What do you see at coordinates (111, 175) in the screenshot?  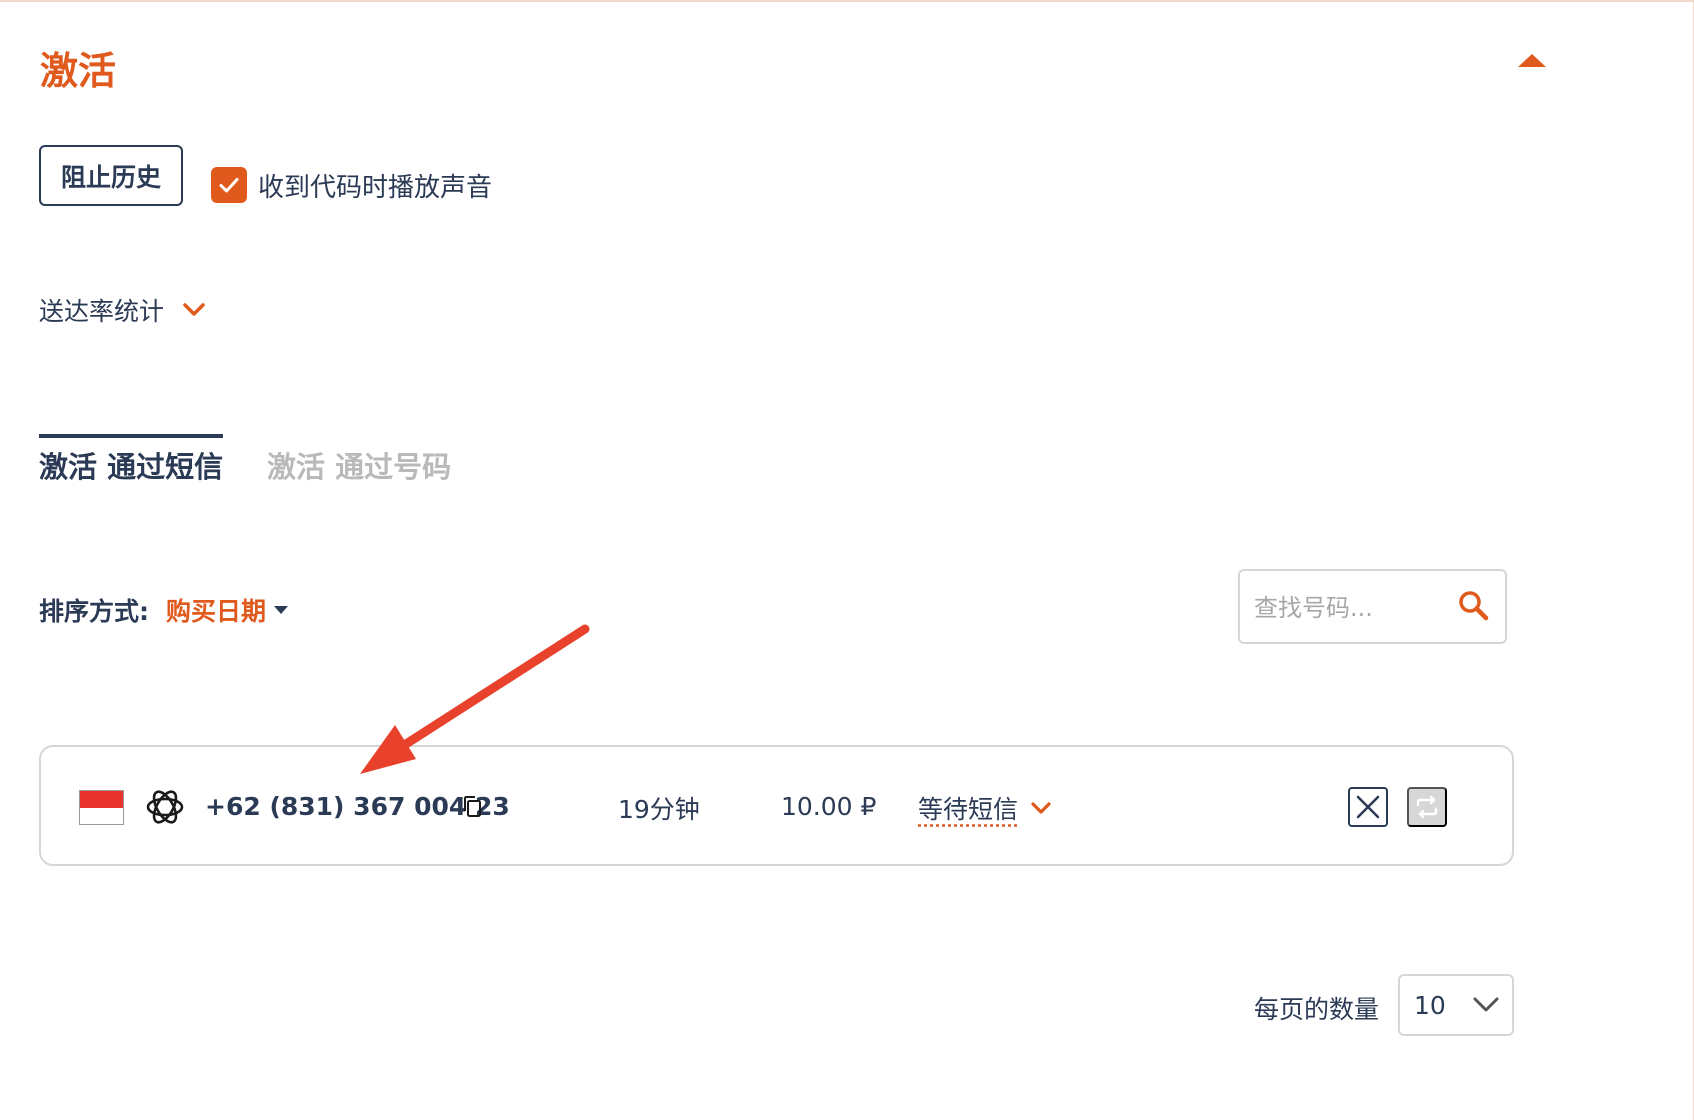 I see `block-history-button: 阻止历史` at bounding box center [111, 175].